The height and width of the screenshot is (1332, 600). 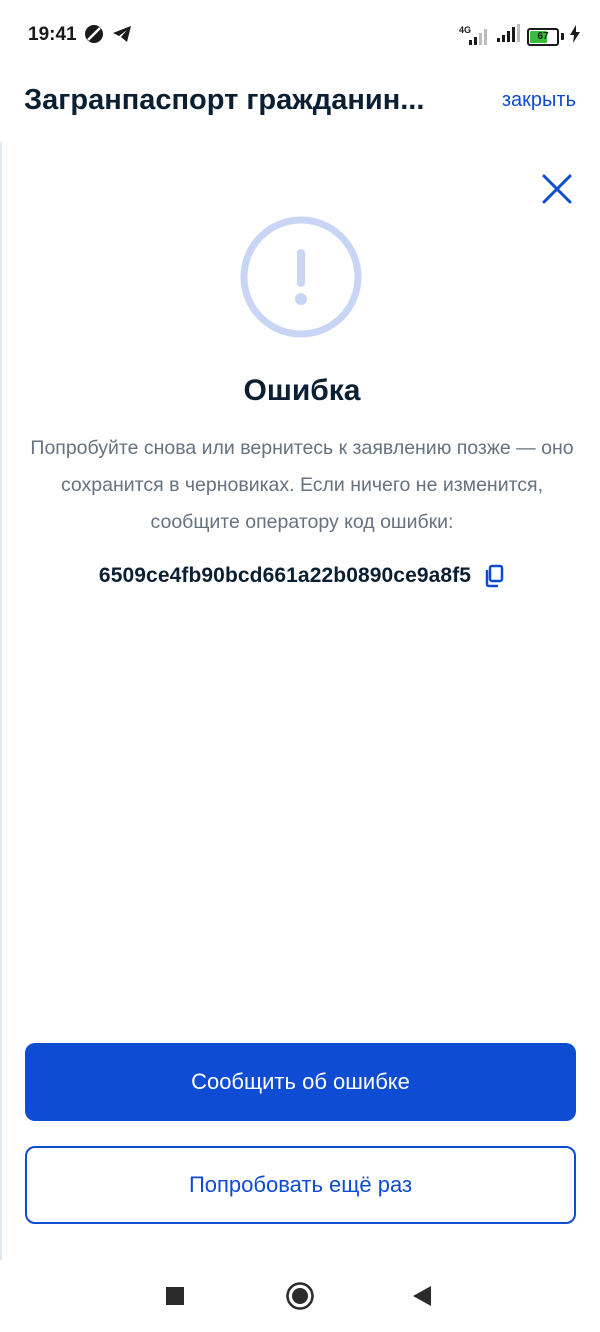 I want to click on app-header: Загранпаспорт гражданин... закрыть, so click(x=300, y=107).